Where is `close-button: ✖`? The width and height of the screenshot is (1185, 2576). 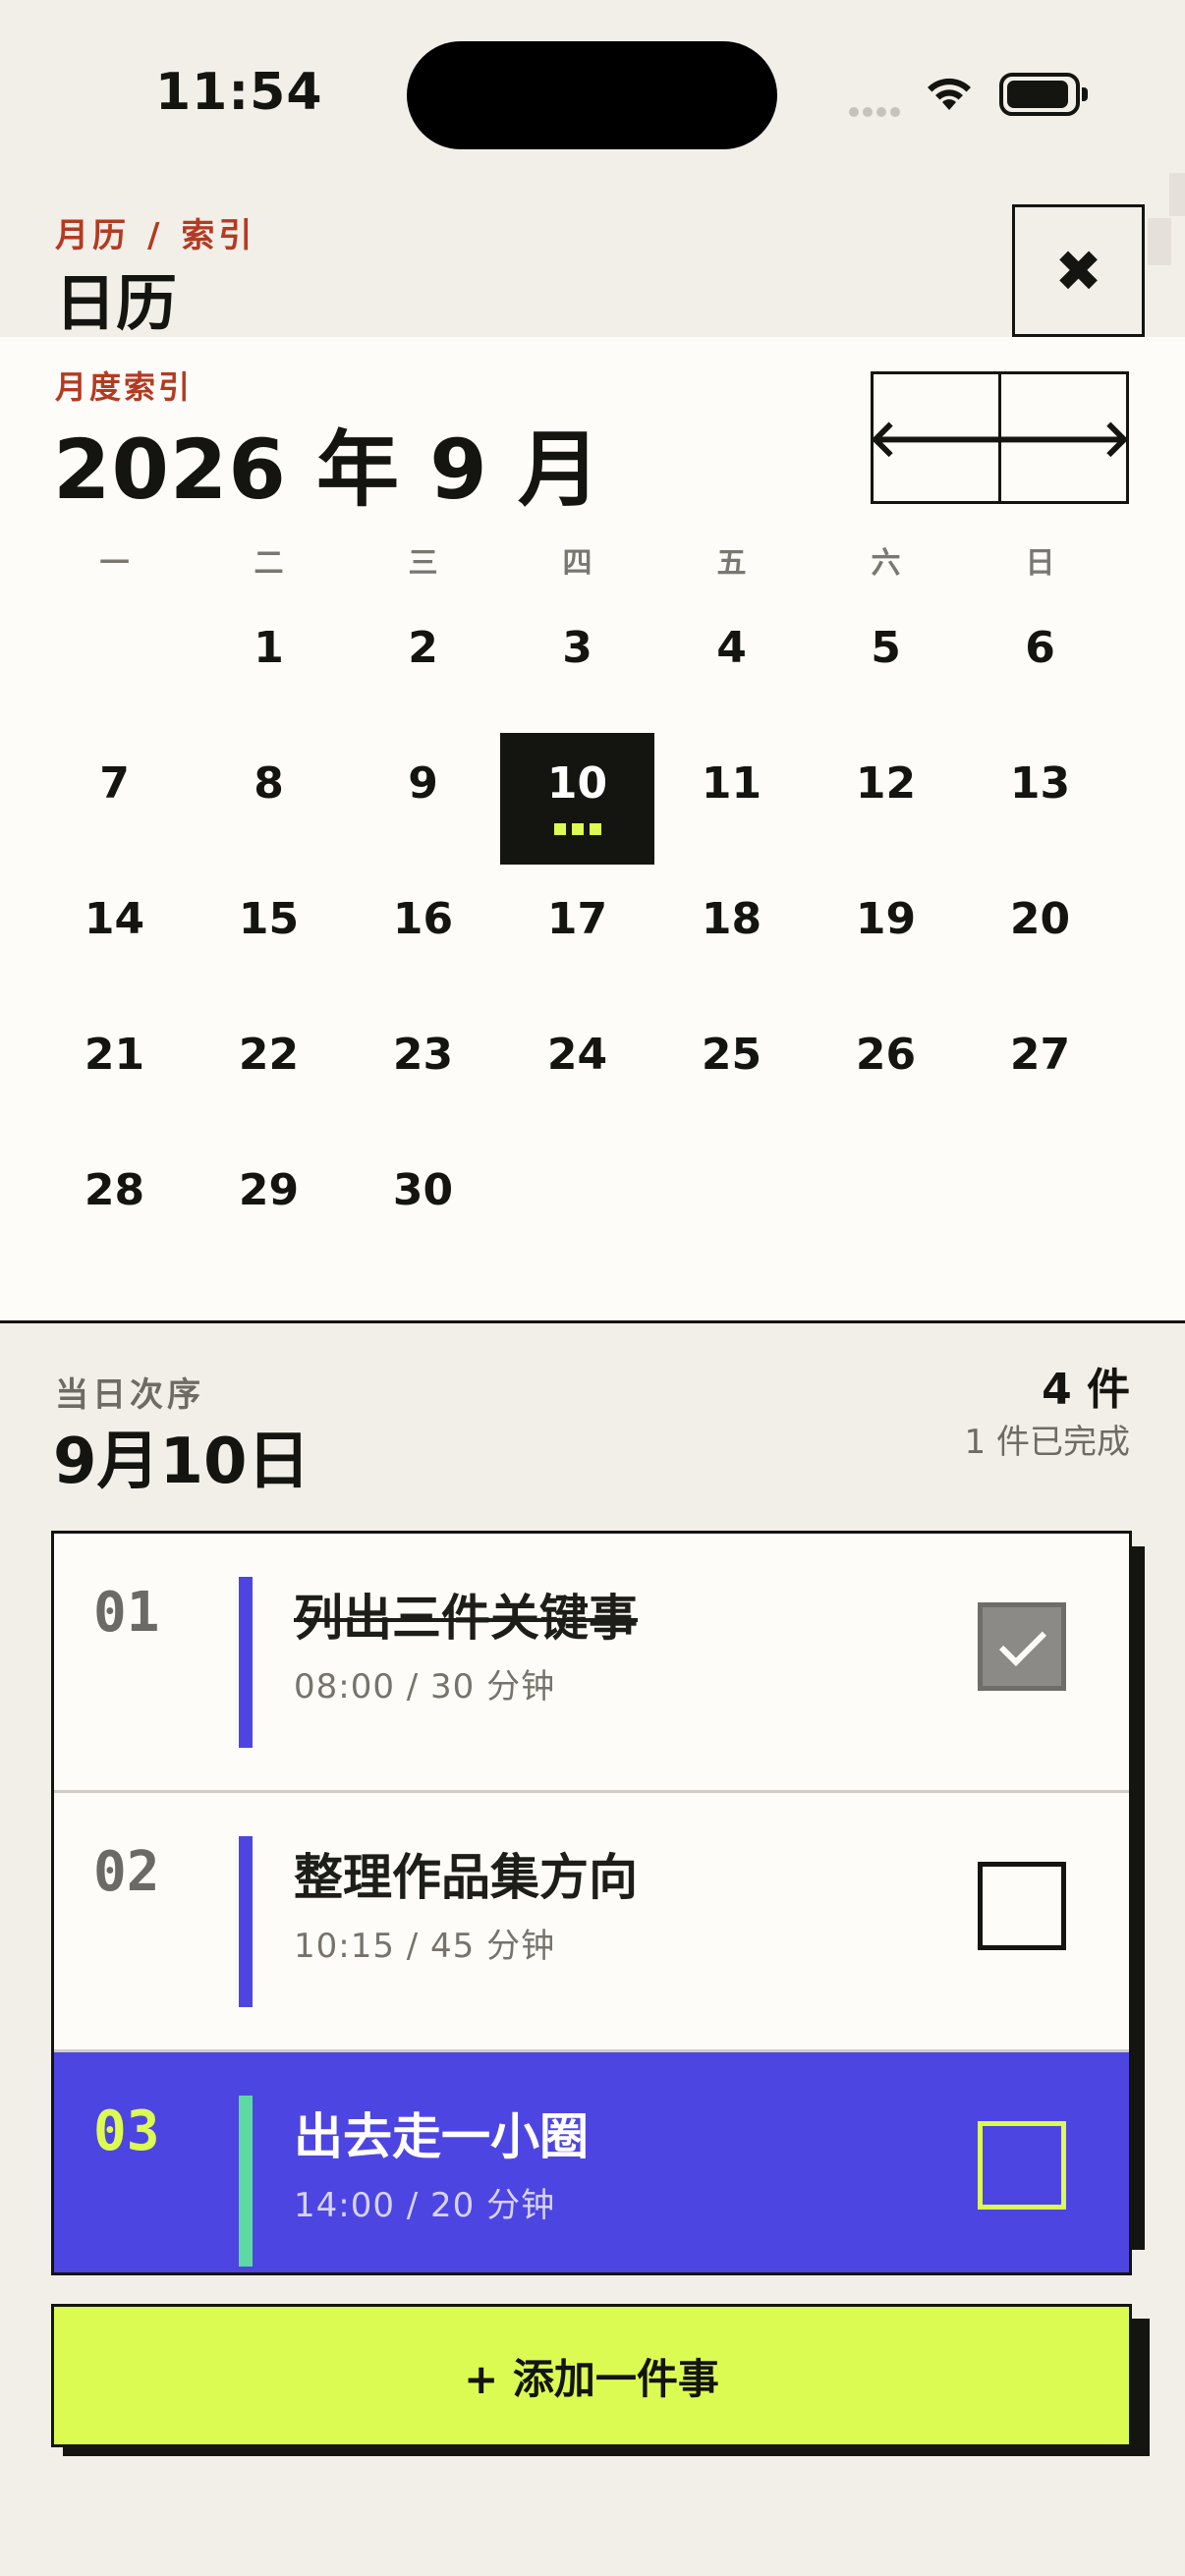
close-button: ✖ is located at coordinates (1079, 270).